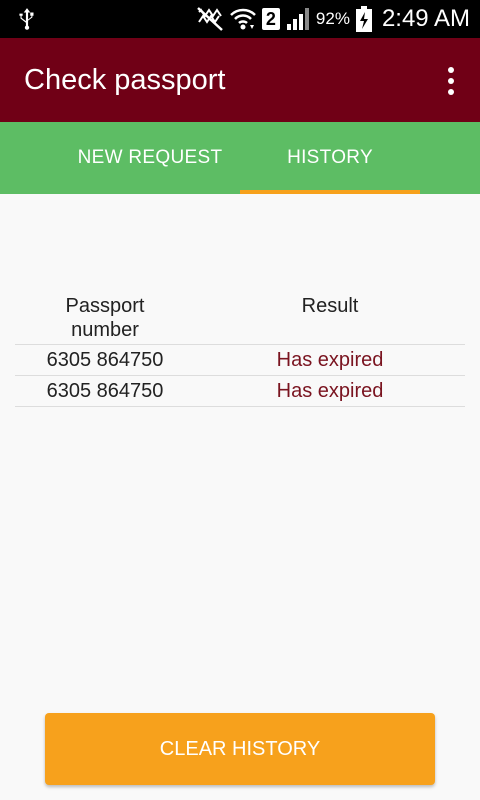 This screenshot has height=800, width=480. I want to click on signal-icon, so click(297, 19).